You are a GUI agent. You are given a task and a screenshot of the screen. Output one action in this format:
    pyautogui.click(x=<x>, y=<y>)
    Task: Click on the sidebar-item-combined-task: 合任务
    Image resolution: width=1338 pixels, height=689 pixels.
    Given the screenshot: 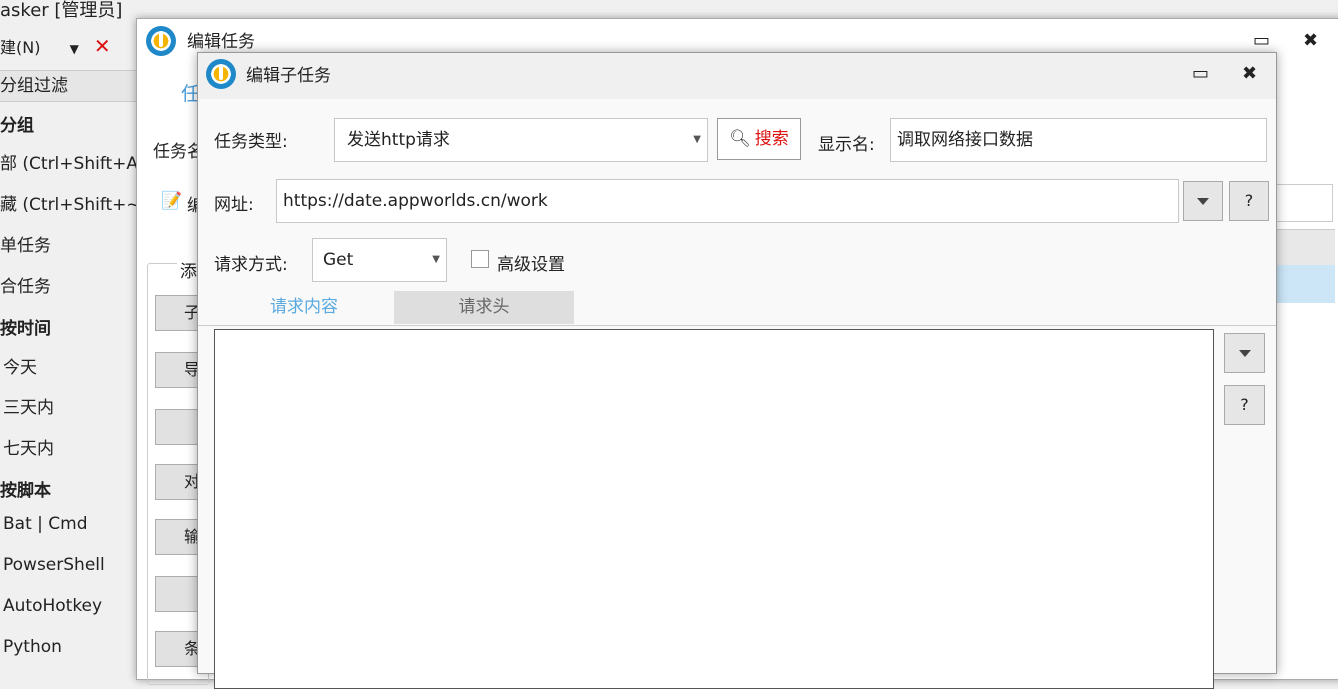 What is the action you would take?
    pyautogui.click(x=25, y=284)
    